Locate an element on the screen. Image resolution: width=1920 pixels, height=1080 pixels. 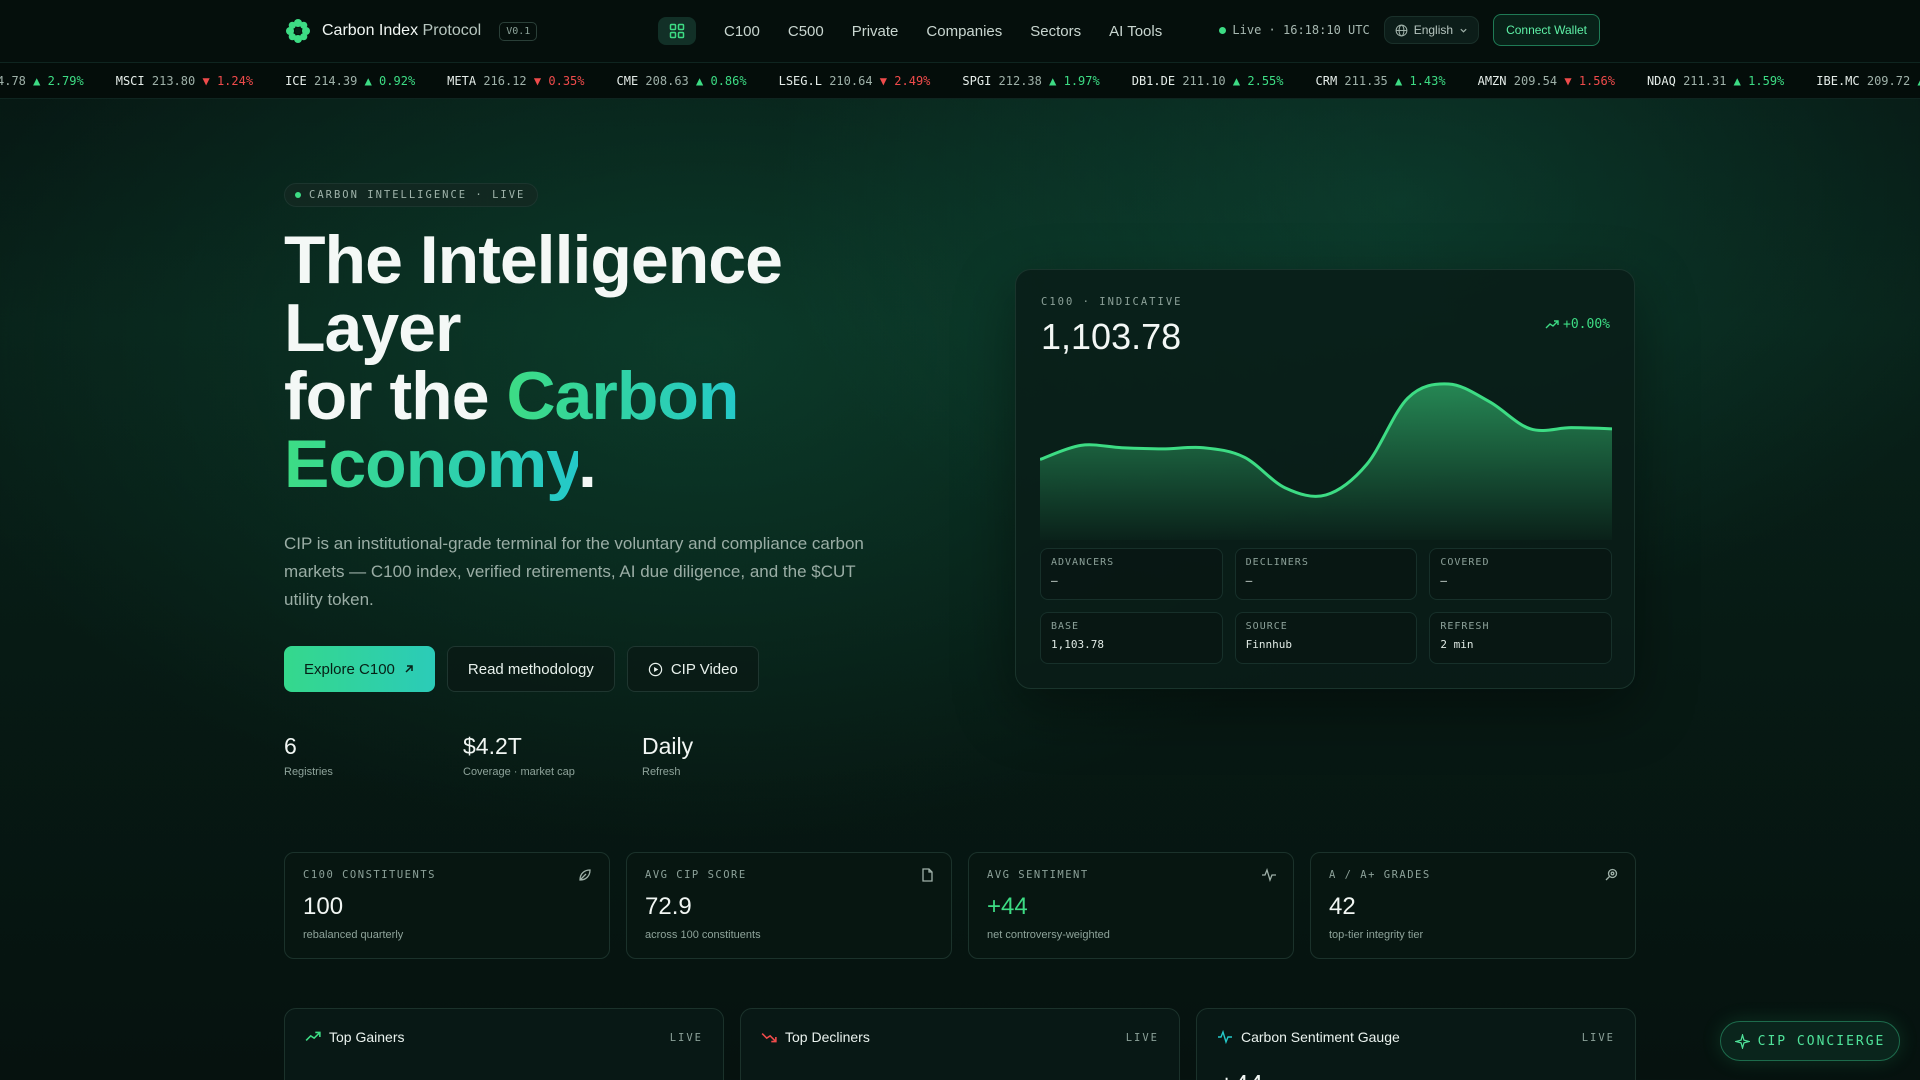
ticker-price: 4.78 is located at coordinates (13, 81).